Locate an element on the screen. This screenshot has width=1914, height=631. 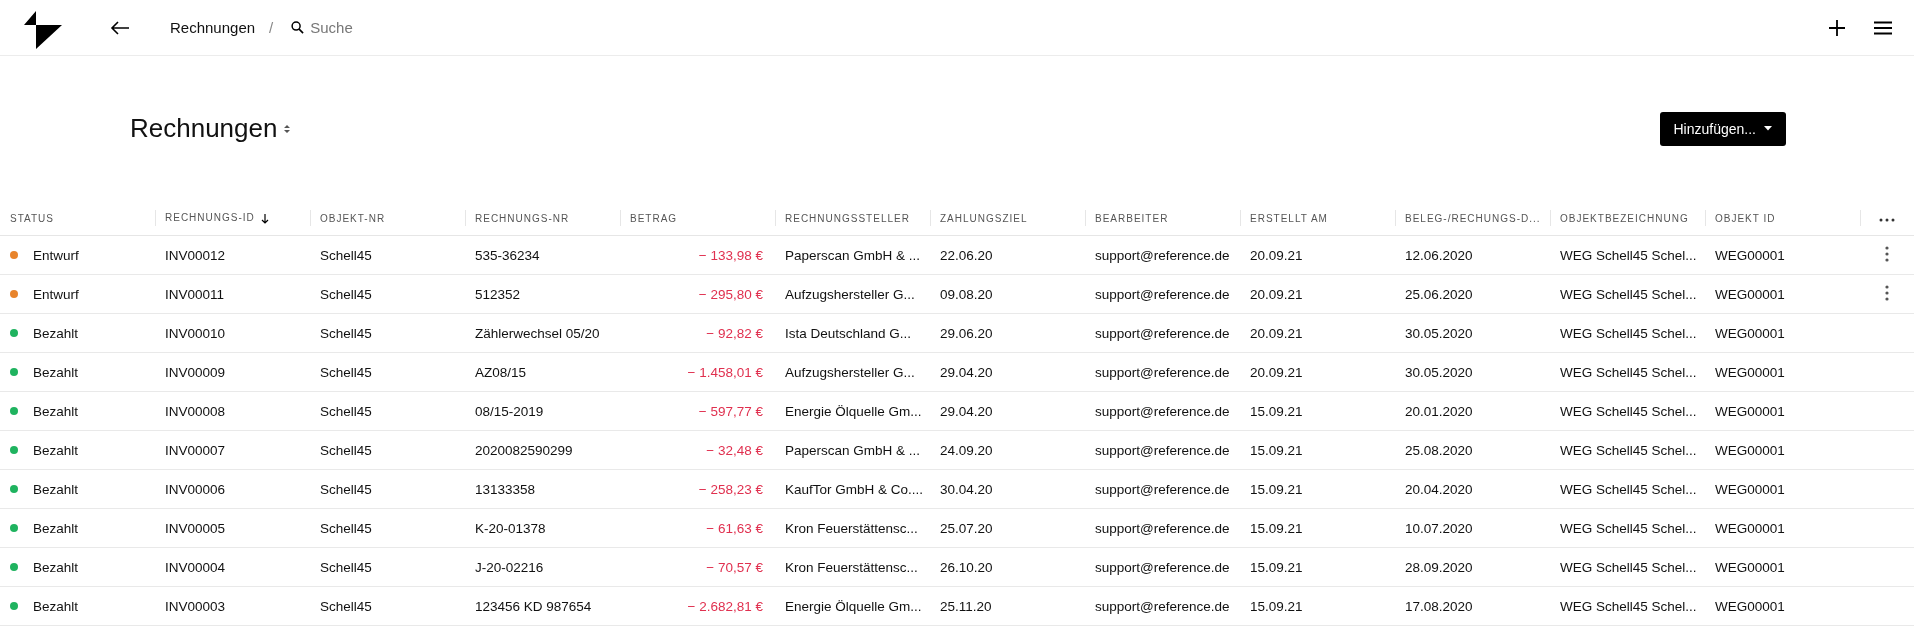
plus-icon is located at coordinates (1837, 27).